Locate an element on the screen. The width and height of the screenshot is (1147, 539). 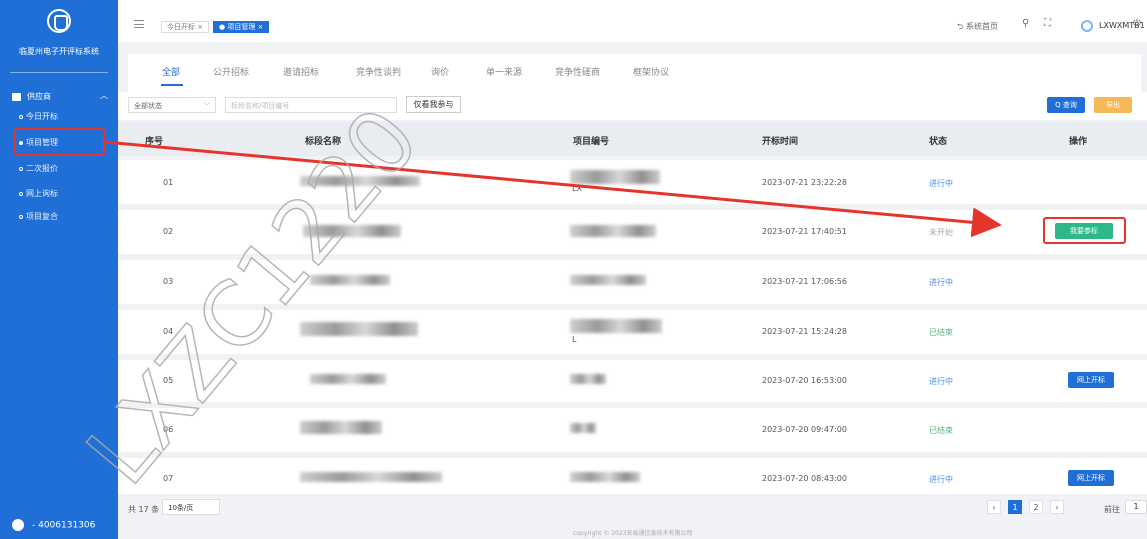
table-row: 01 LX 2023-07-21 23:22:28 进行中 is located at coordinates (632, 182).